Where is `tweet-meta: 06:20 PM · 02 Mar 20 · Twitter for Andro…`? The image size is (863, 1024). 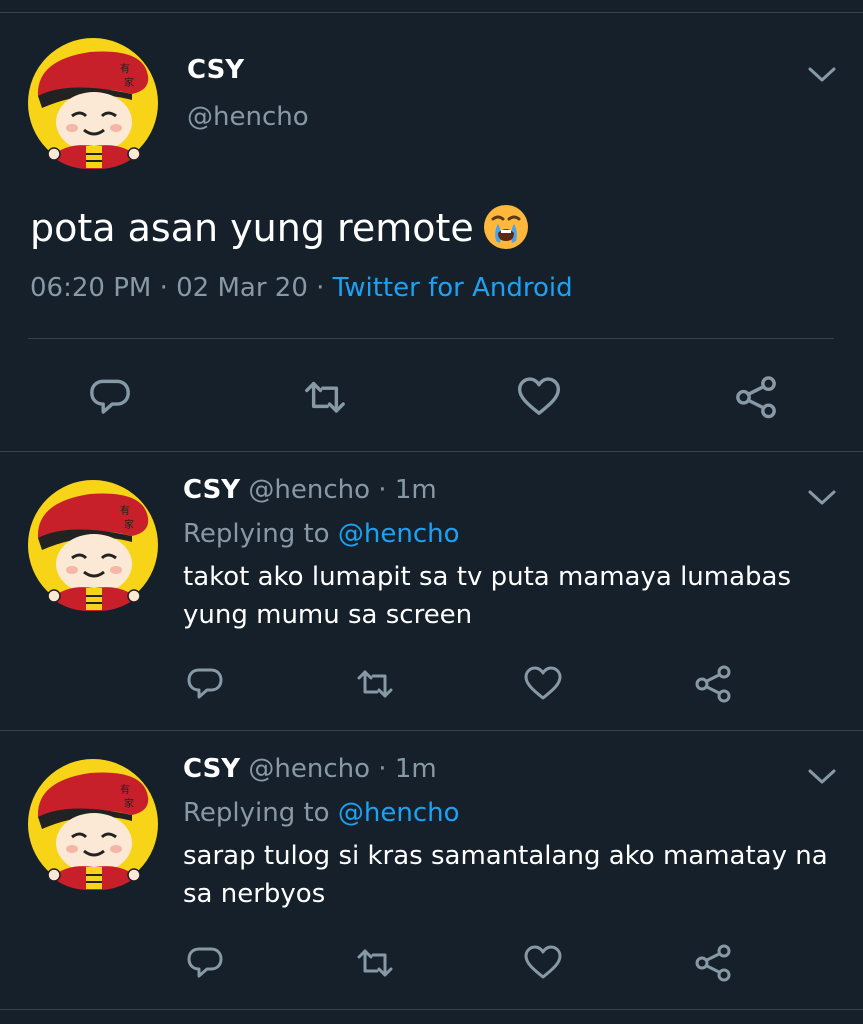 tweet-meta: 06:20 PM · 02 Mar 20 · Twitter for Andro… is located at coordinates (301, 288).